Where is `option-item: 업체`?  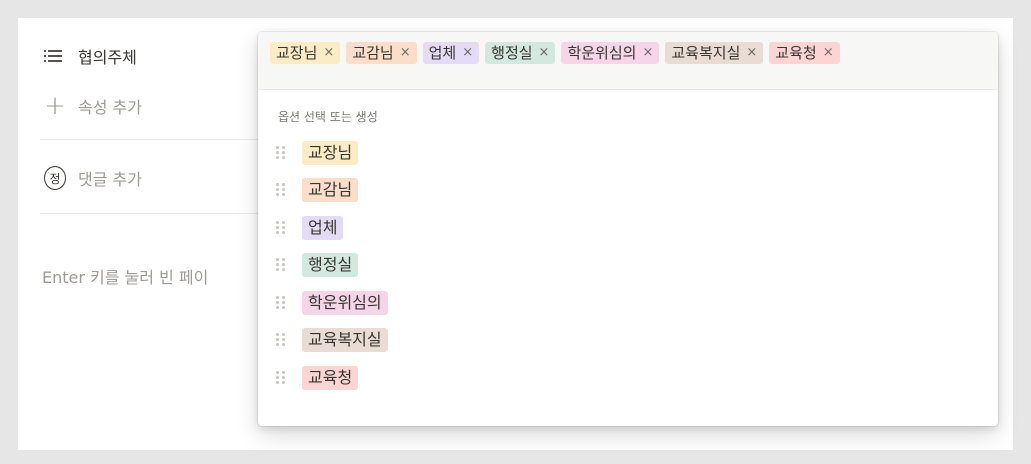
option-item: 업체 is located at coordinates (628, 228).